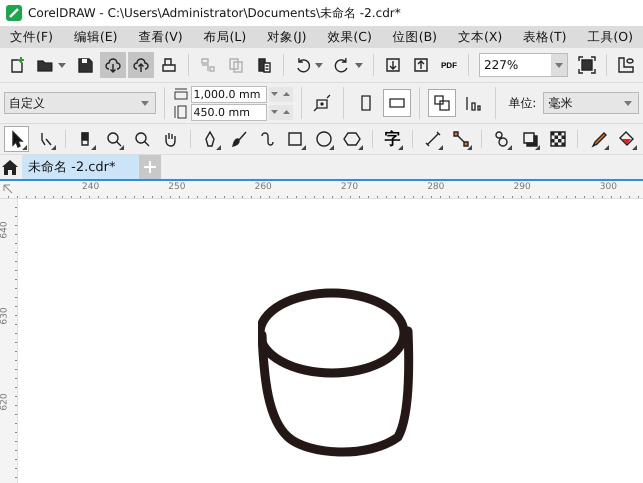  What do you see at coordinates (9, 189) in the screenshot?
I see `ruler-origin-icon` at bounding box center [9, 189].